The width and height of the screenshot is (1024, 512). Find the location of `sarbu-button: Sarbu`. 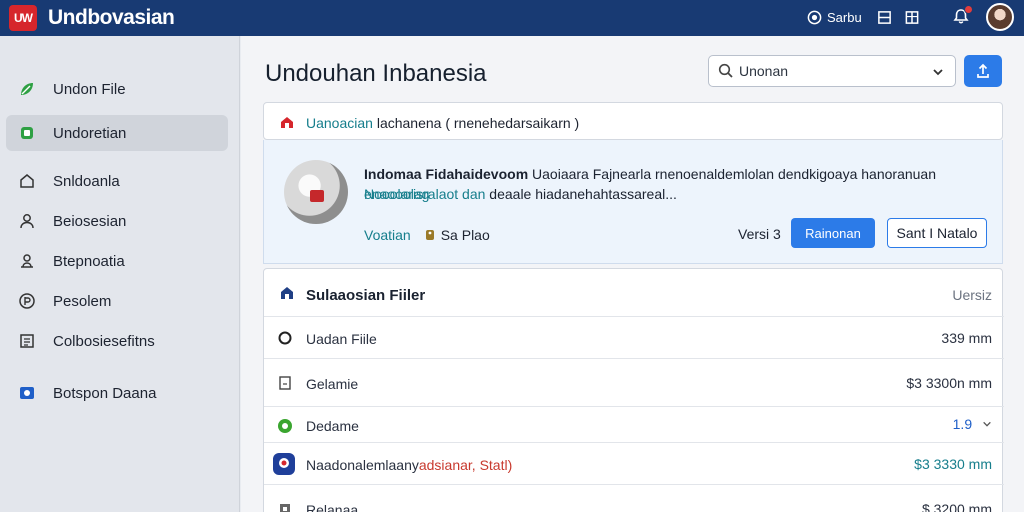

sarbu-button: Sarbu is located at coordinates (833, 17).